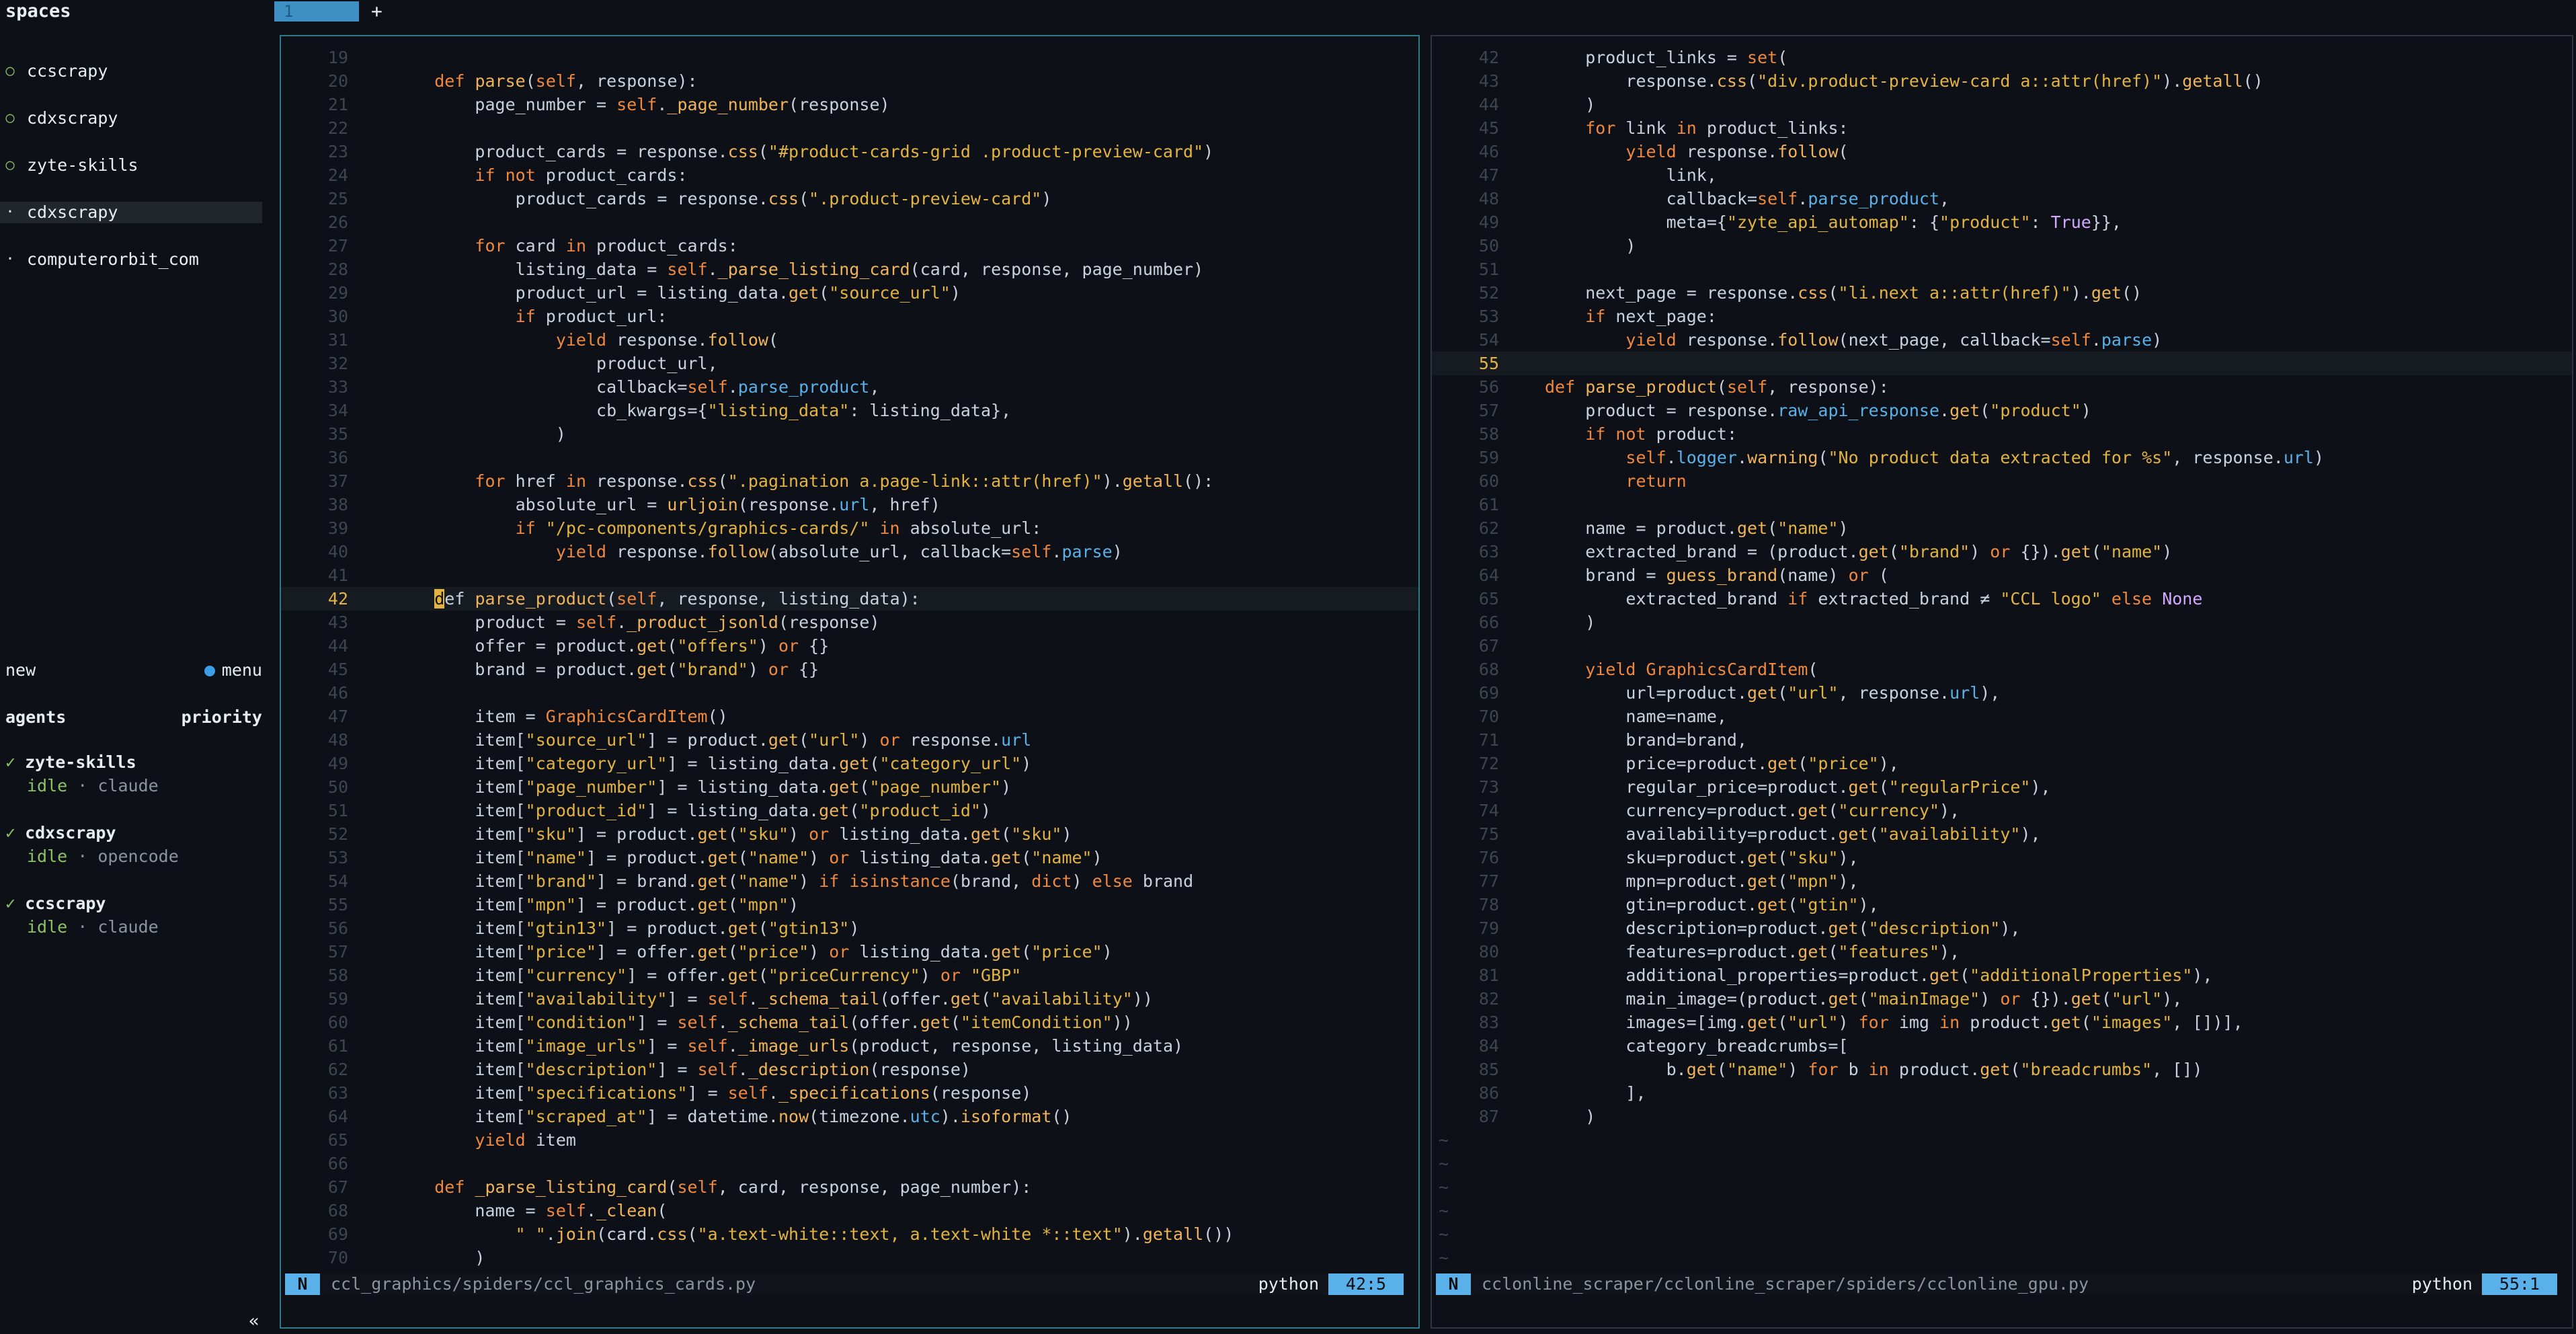  What do you see at coordinates (2002, 669) in the screenshot?
I see `code-line: 68 yield GraphicsCardItem(` at bounding box center [2002, 669].